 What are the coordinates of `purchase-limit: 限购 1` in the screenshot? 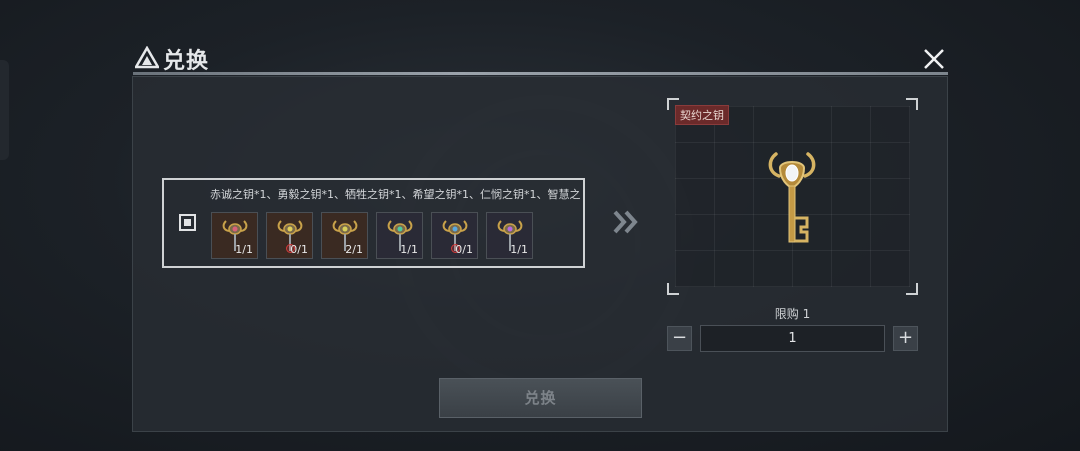 It's located at (792, 314).